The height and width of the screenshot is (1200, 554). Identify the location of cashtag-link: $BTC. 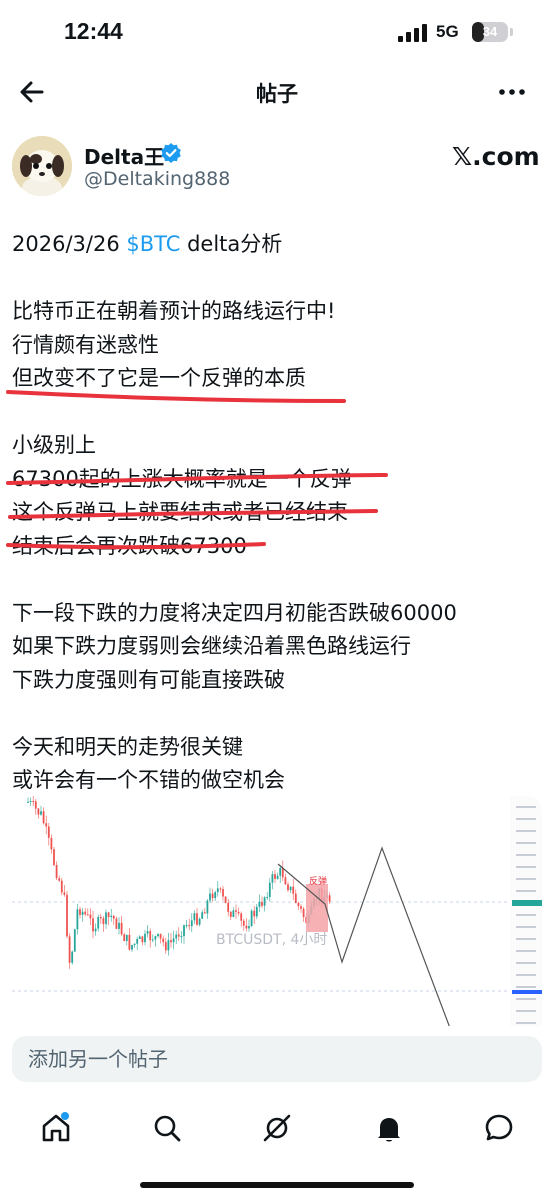
(153, 244).